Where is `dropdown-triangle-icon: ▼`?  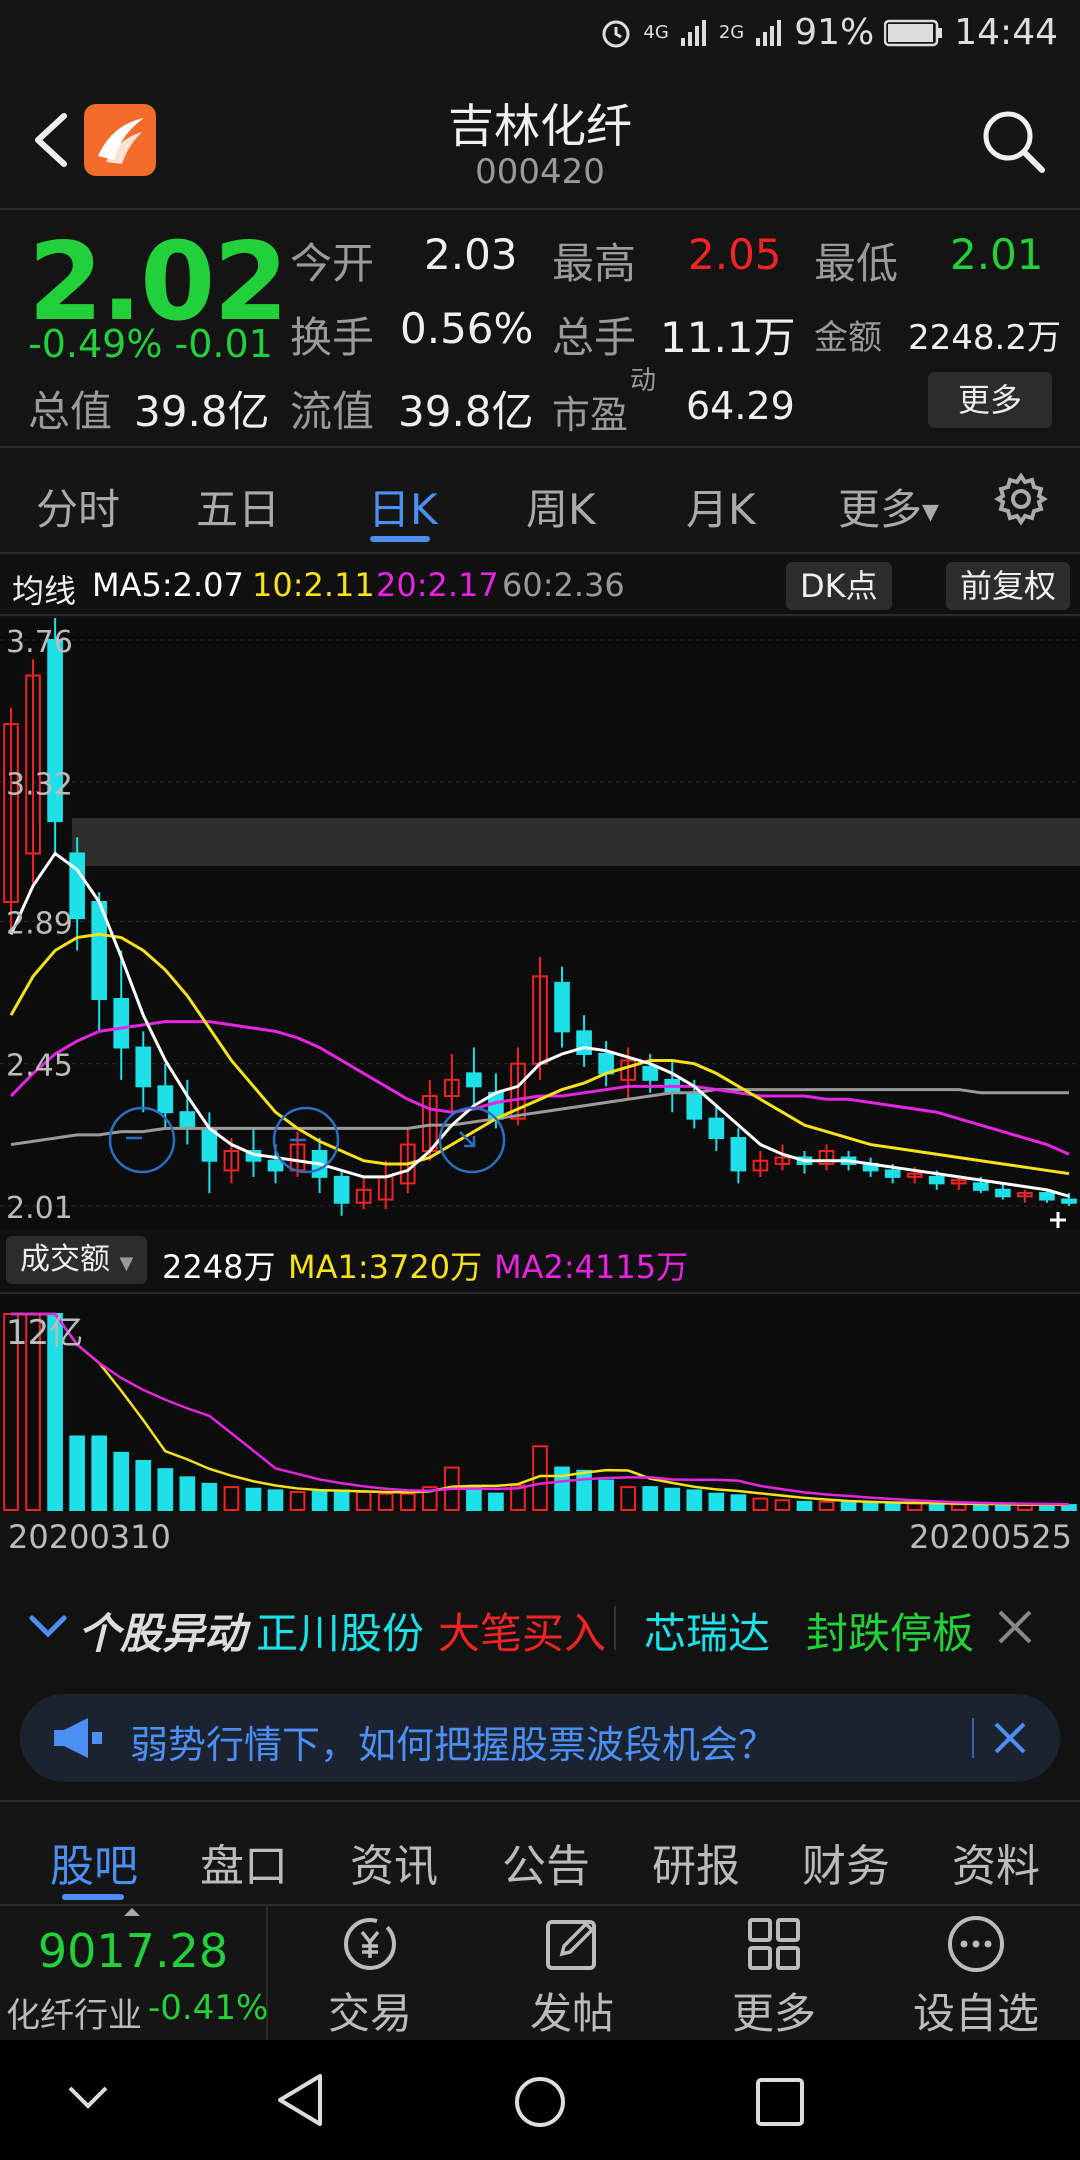 dropdown-triangle-icon: ▼ is located at coordinates (930, 512).